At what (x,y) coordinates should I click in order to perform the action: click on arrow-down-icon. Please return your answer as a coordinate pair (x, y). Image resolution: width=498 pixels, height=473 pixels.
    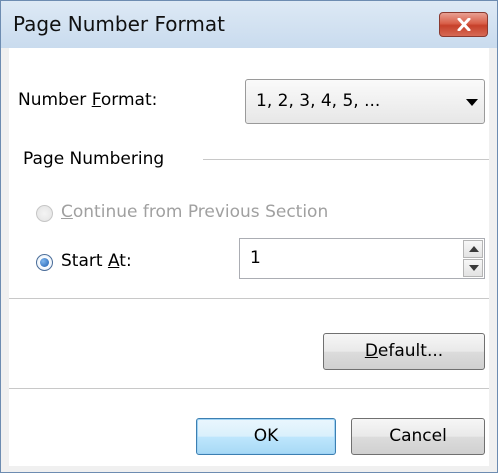
    Looking at the image, I should click on (474, 268).